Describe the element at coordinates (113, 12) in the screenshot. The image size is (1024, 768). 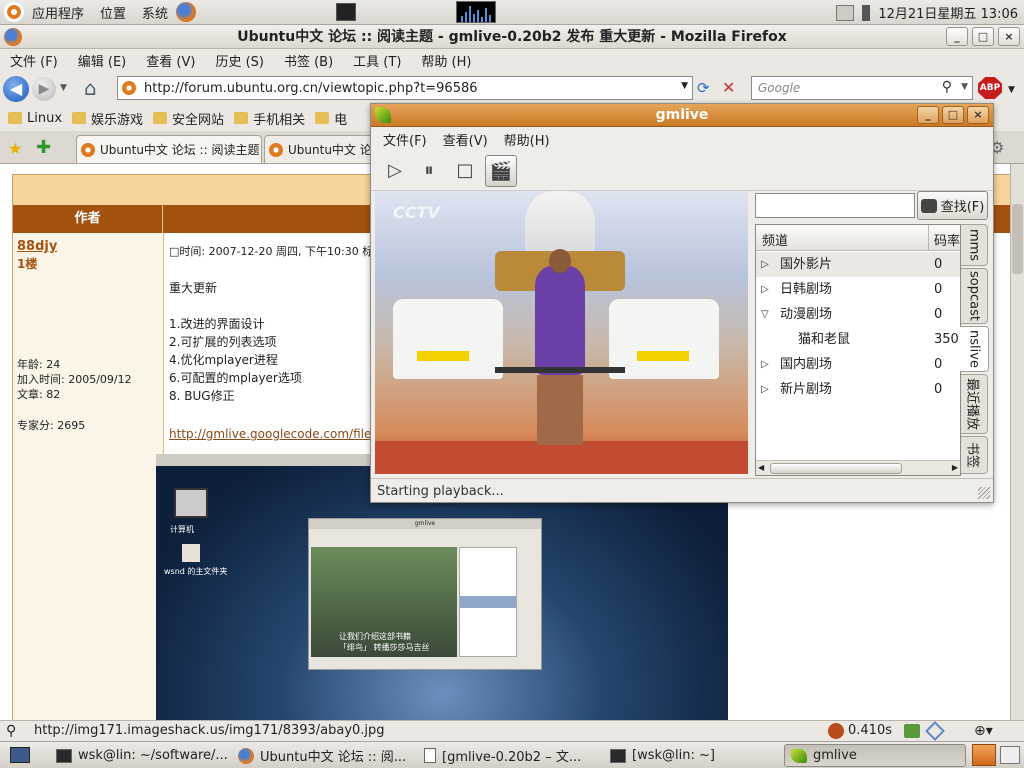
I see `panel-menu-places: 位置` at that location.